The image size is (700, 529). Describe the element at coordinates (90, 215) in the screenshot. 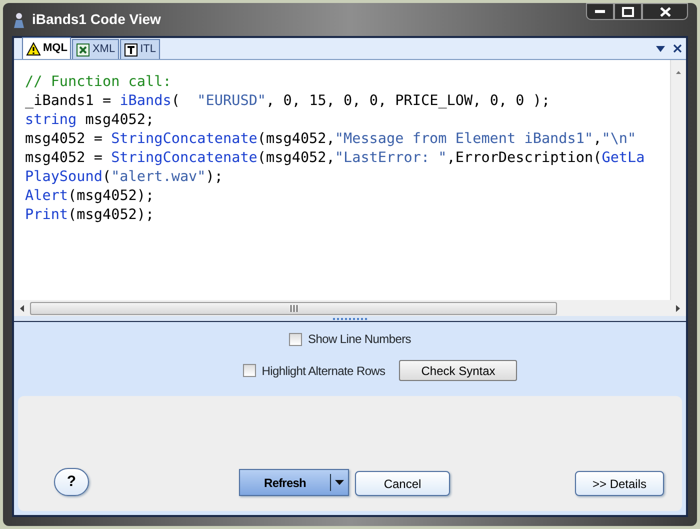

I see `code-line: Print(msg4052);` at that location.